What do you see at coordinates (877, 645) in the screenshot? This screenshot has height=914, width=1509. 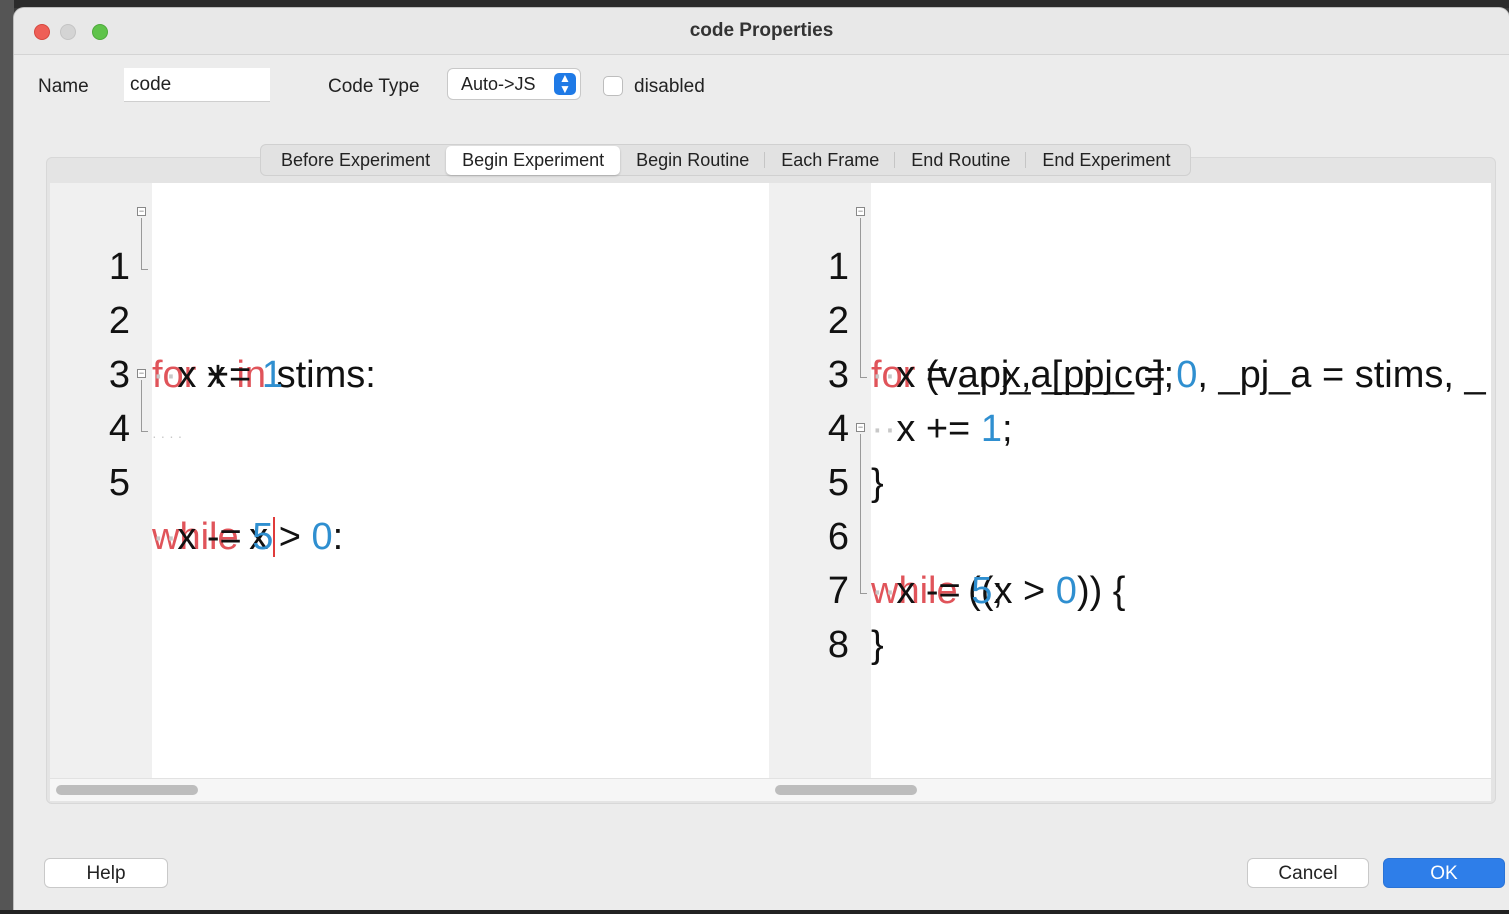 I see `code-text: }` at bounding box center [877, 645].